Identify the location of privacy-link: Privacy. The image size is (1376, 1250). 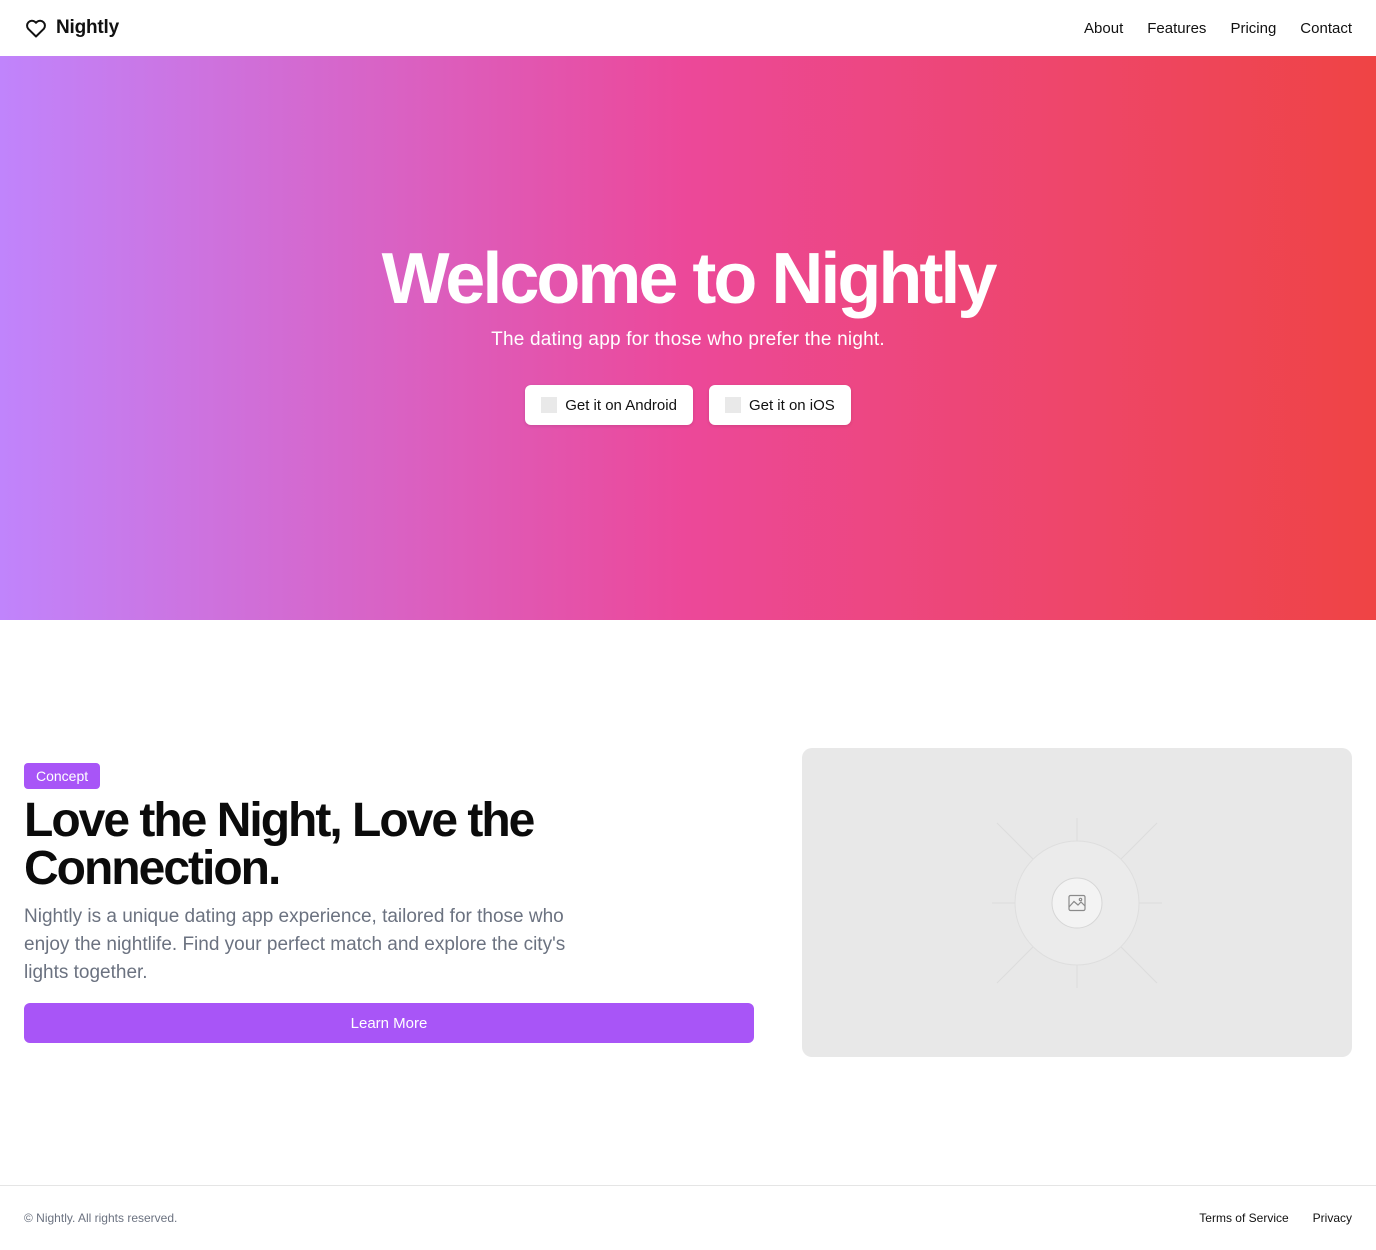
(1332, 1218).